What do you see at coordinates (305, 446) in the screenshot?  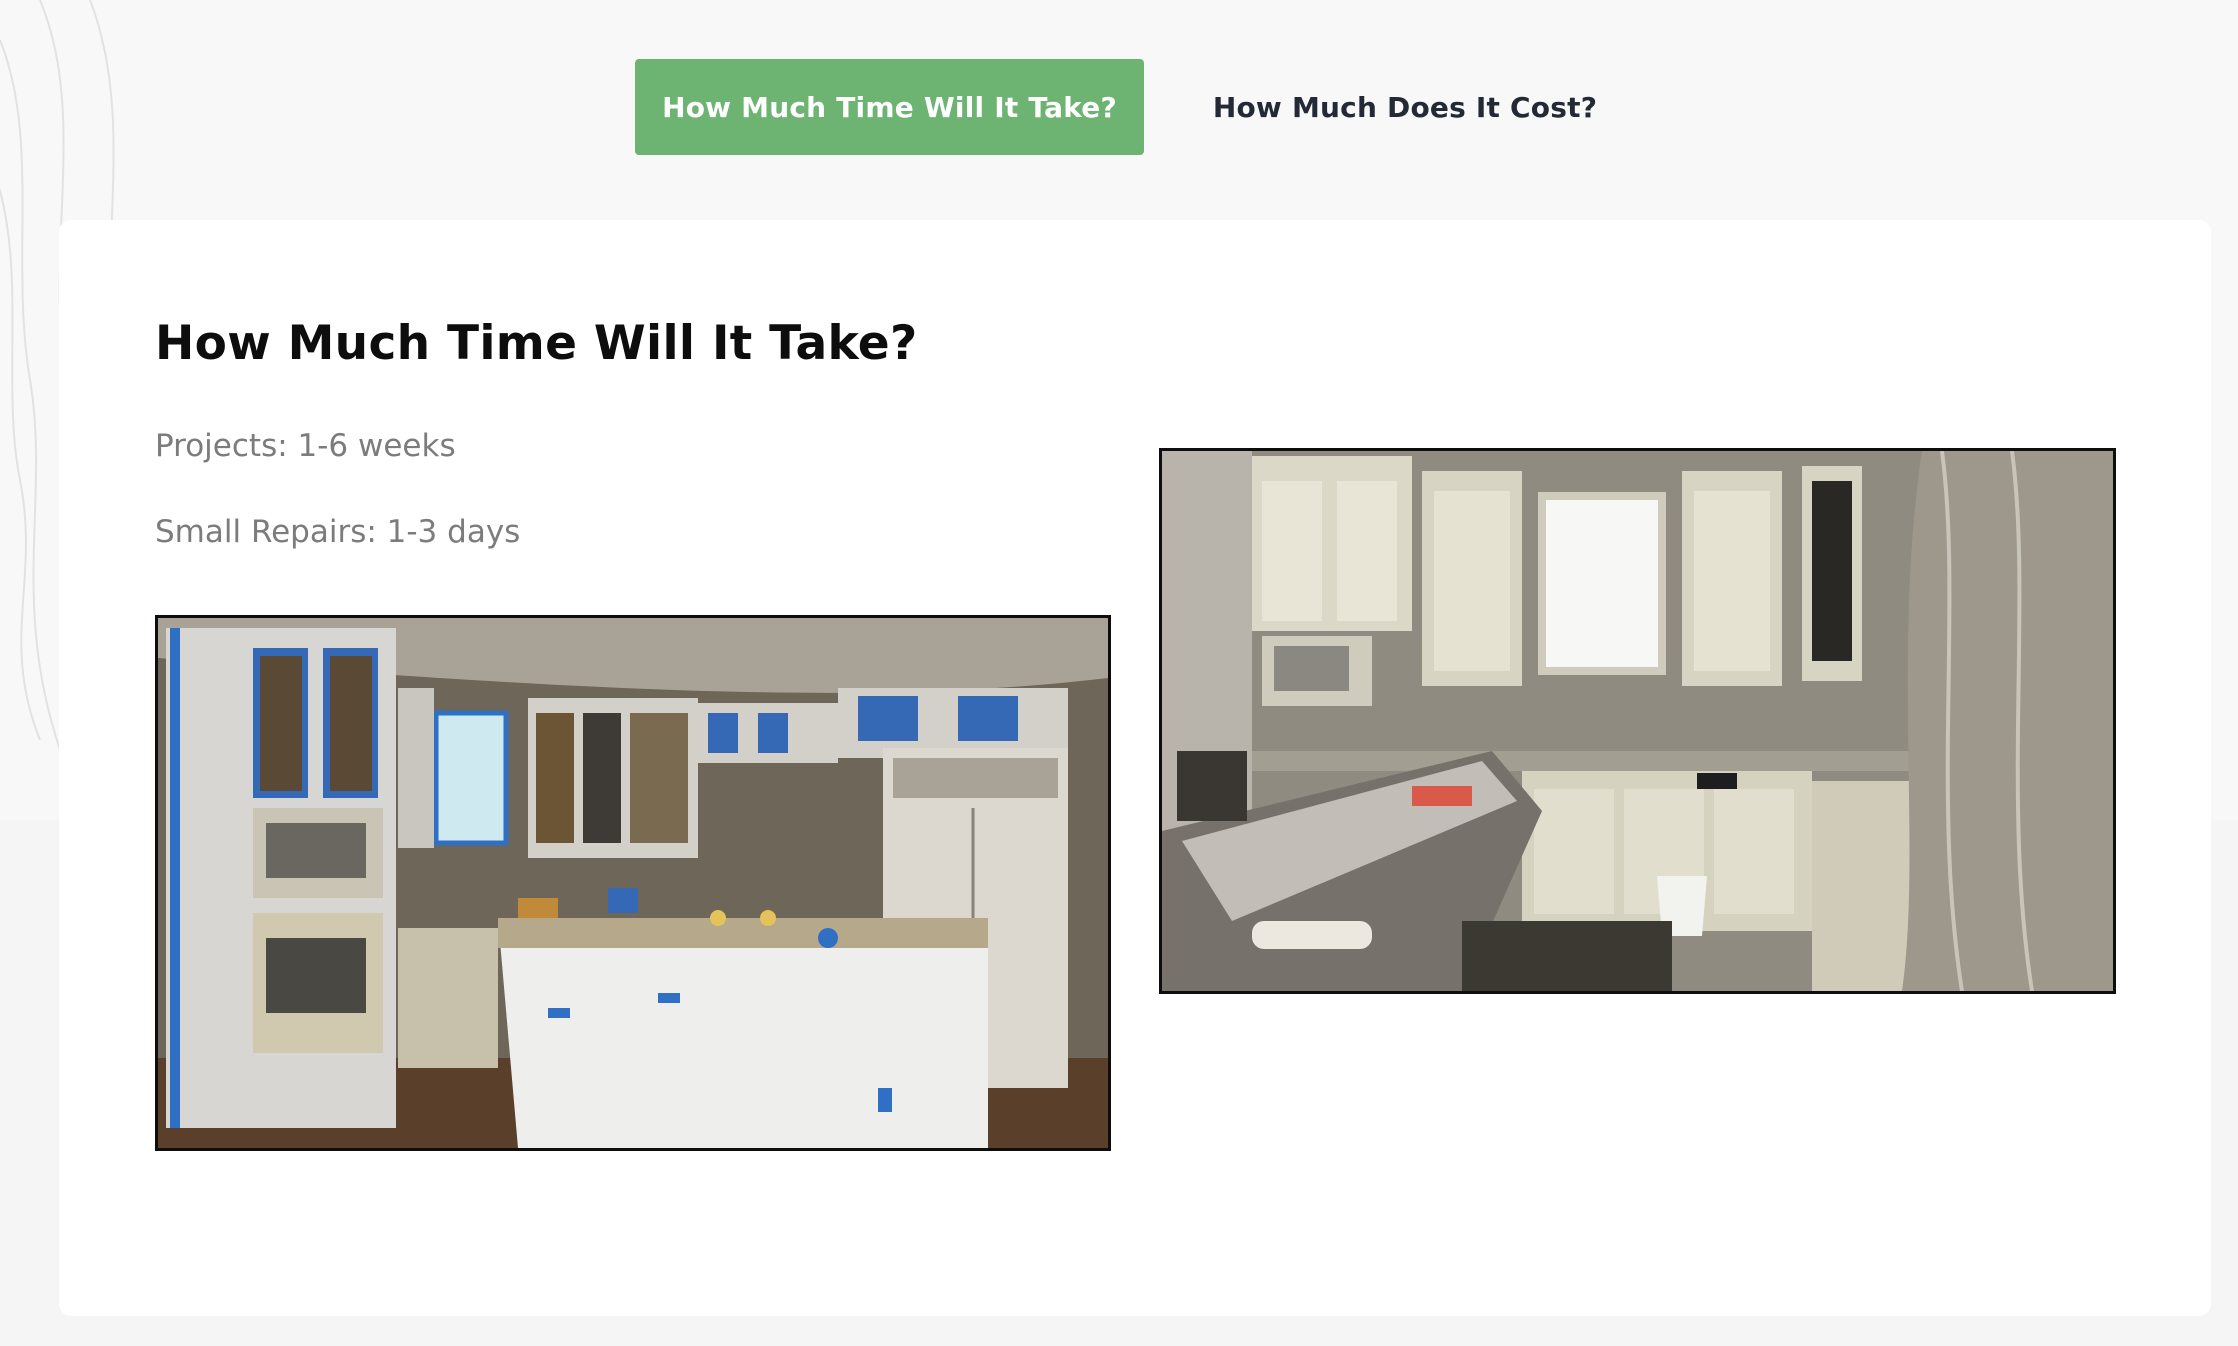 I see `projects-duration-text: Projects: 1-6 weeks` at bounding box center [305, 446].